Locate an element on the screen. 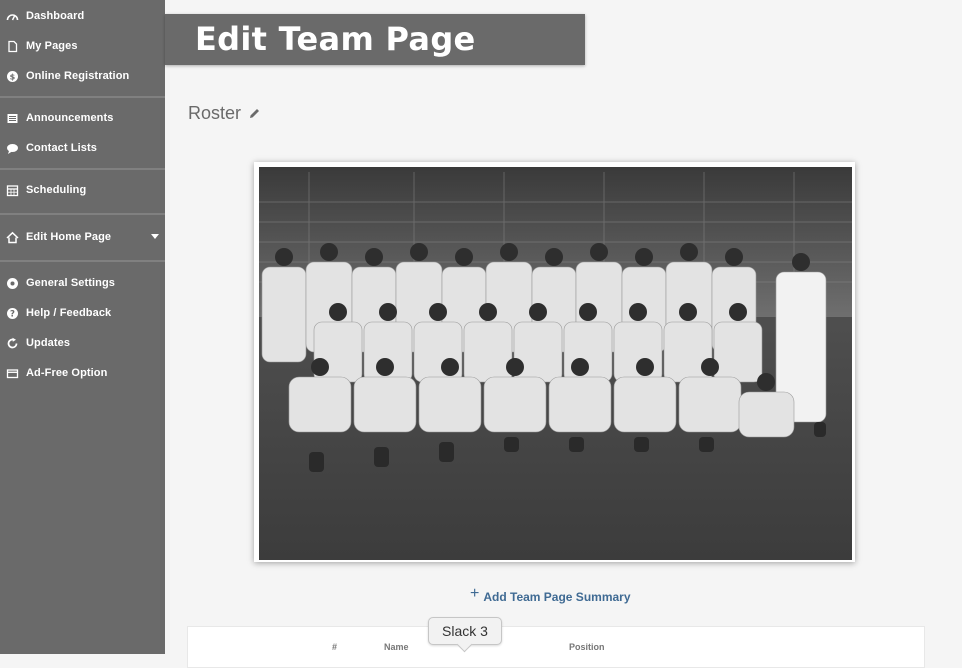 This screenshot has width=962, height=668. sidebar-item-help-feedback: ? Help / Feedback is located at coordinates (82, 313).